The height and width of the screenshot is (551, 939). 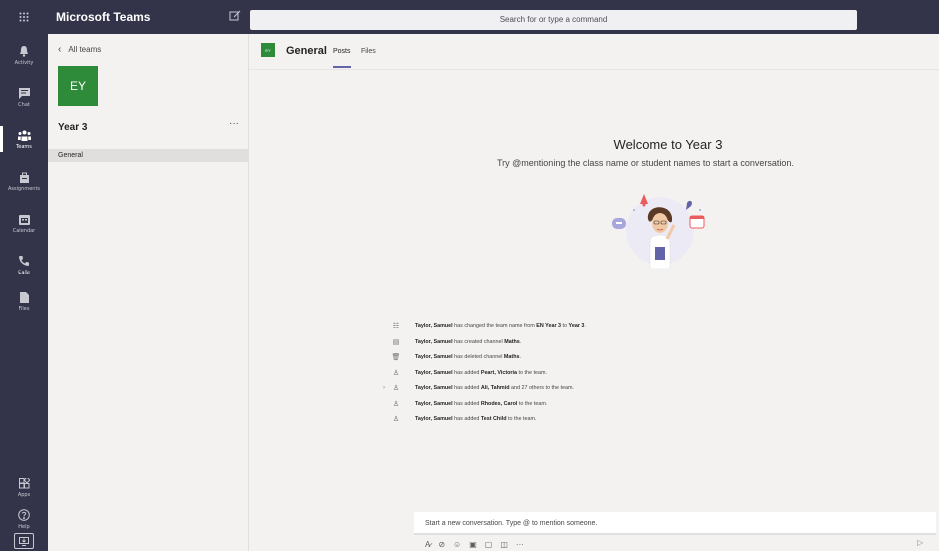 I want to click on gif-icon: ▣, so click(x=473, y=544).